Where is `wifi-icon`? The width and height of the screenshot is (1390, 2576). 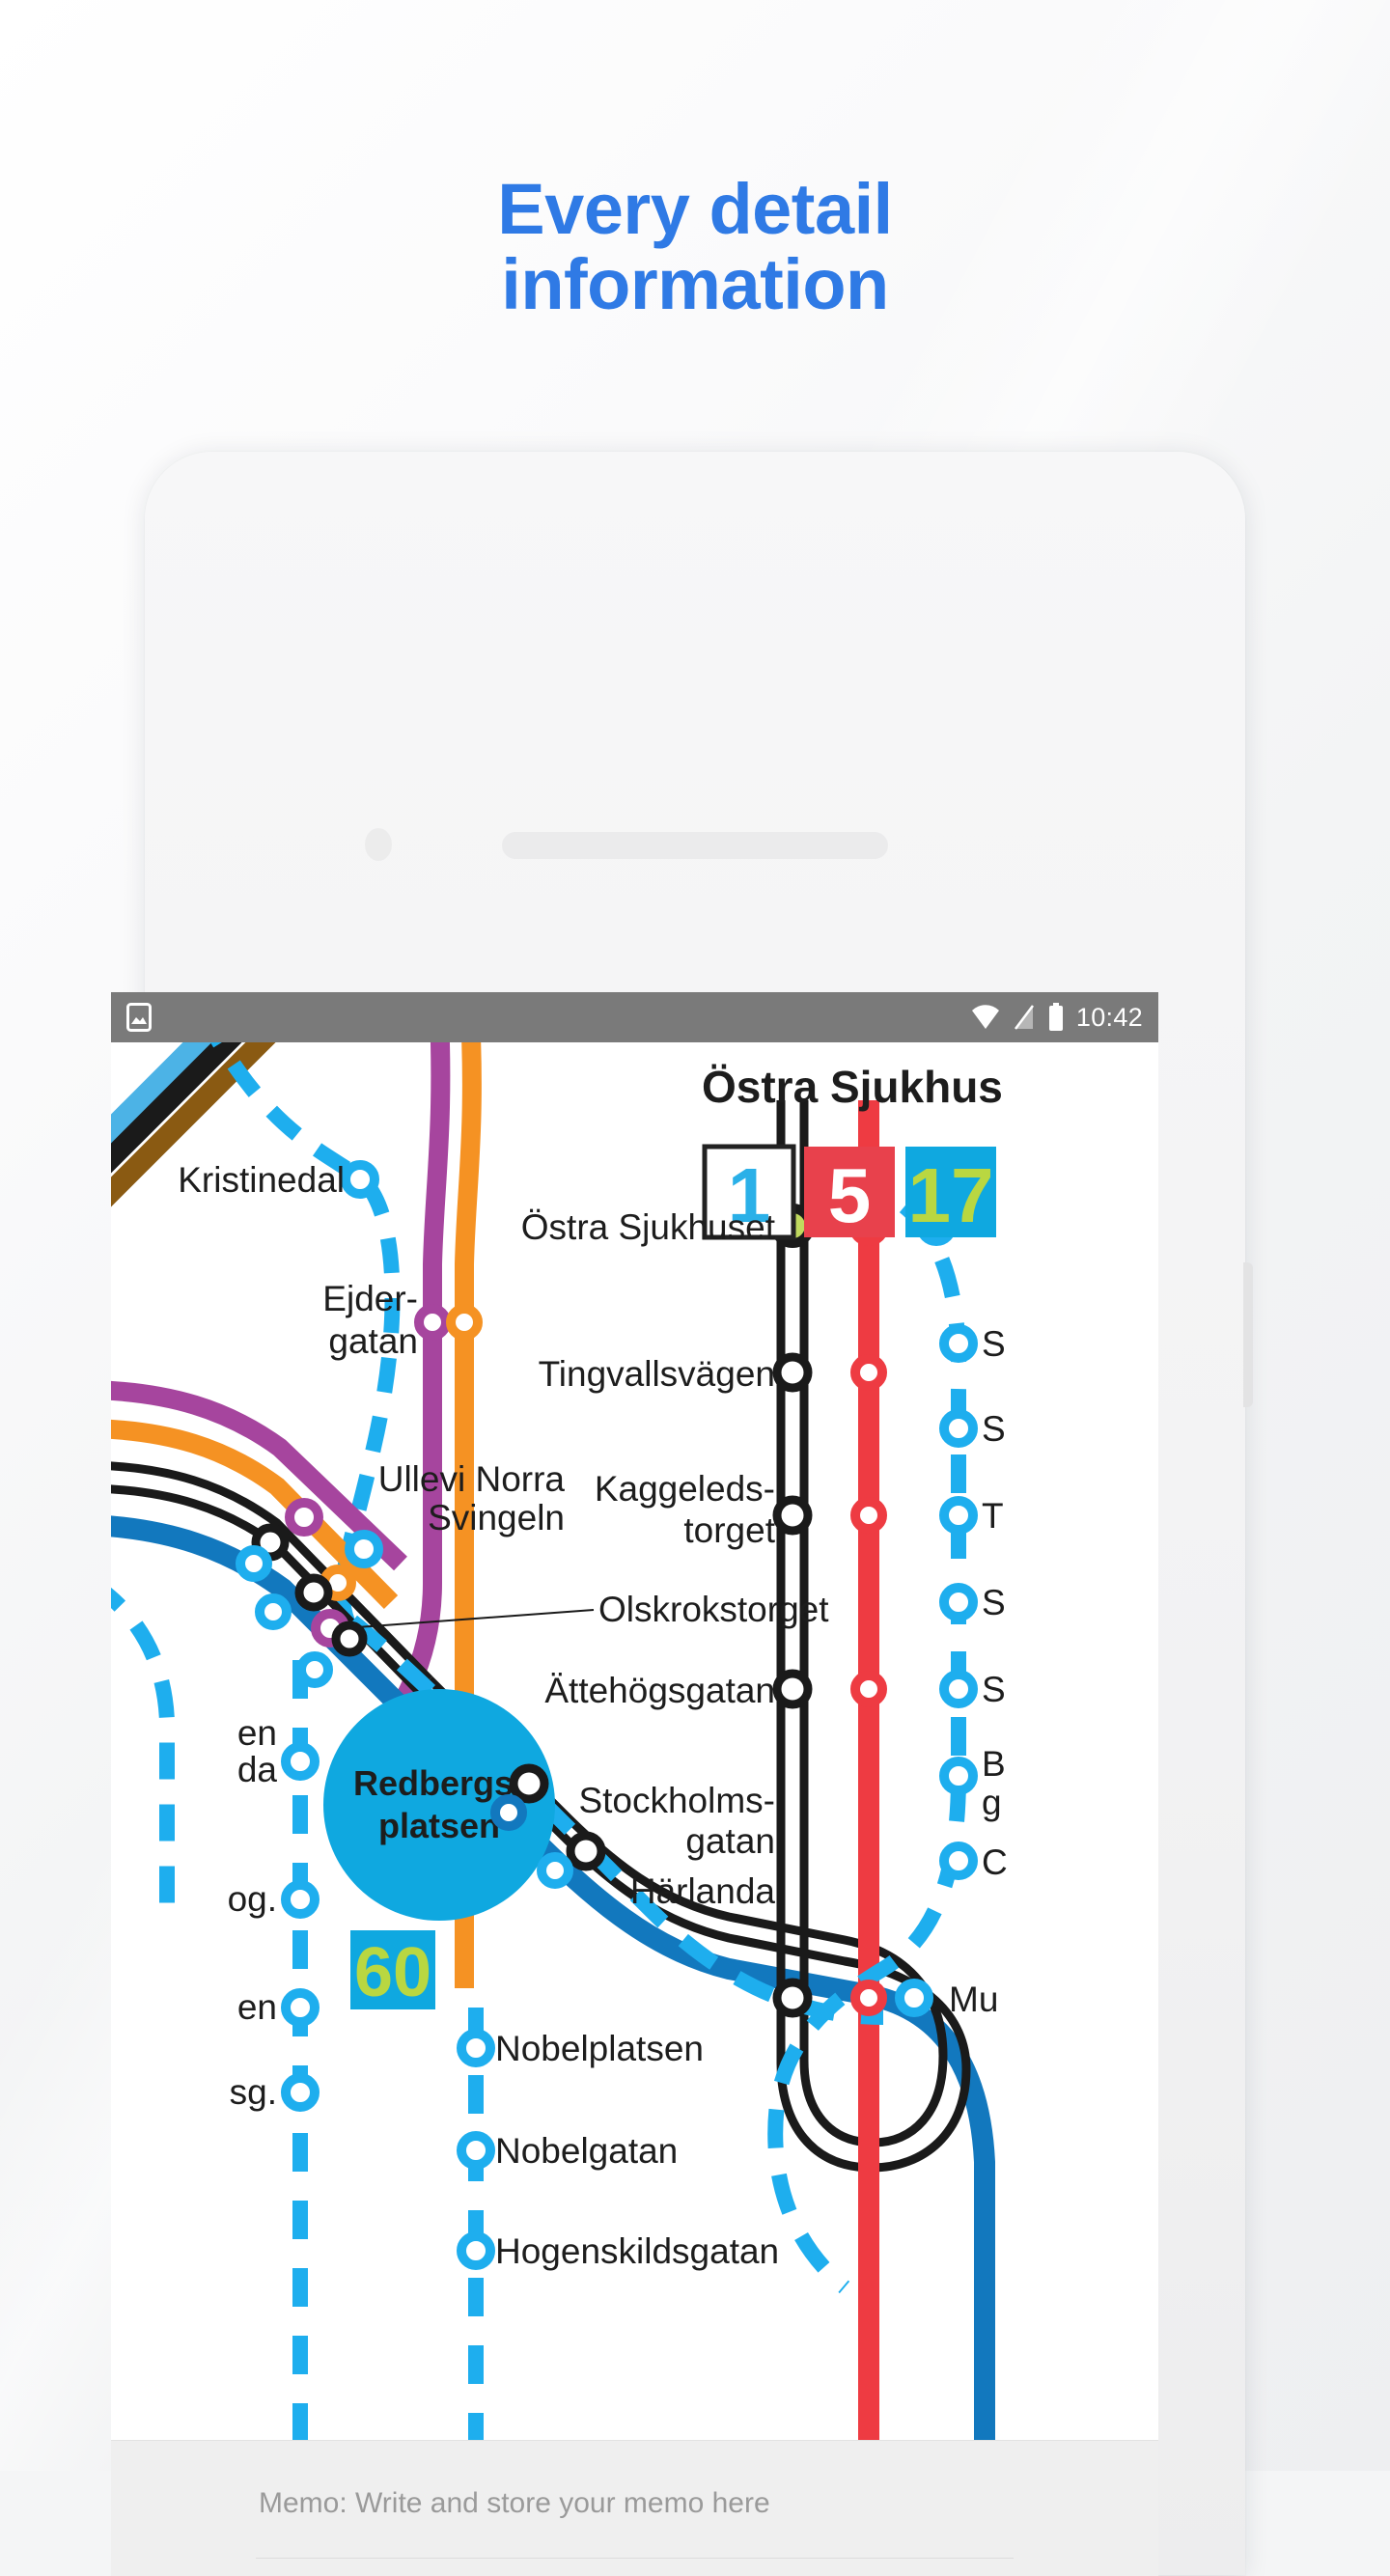
wifi-icon is located at coordinates (985, 1017).